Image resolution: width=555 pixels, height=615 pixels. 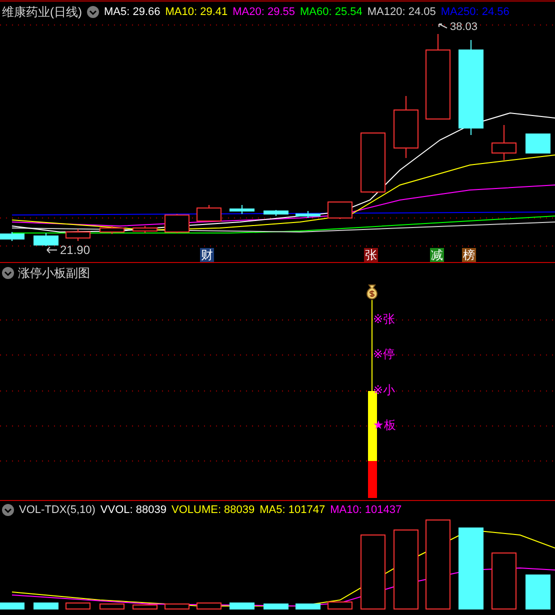 I want to click on indicator-value: MA250: 24.56, so click(x=475, y=12).